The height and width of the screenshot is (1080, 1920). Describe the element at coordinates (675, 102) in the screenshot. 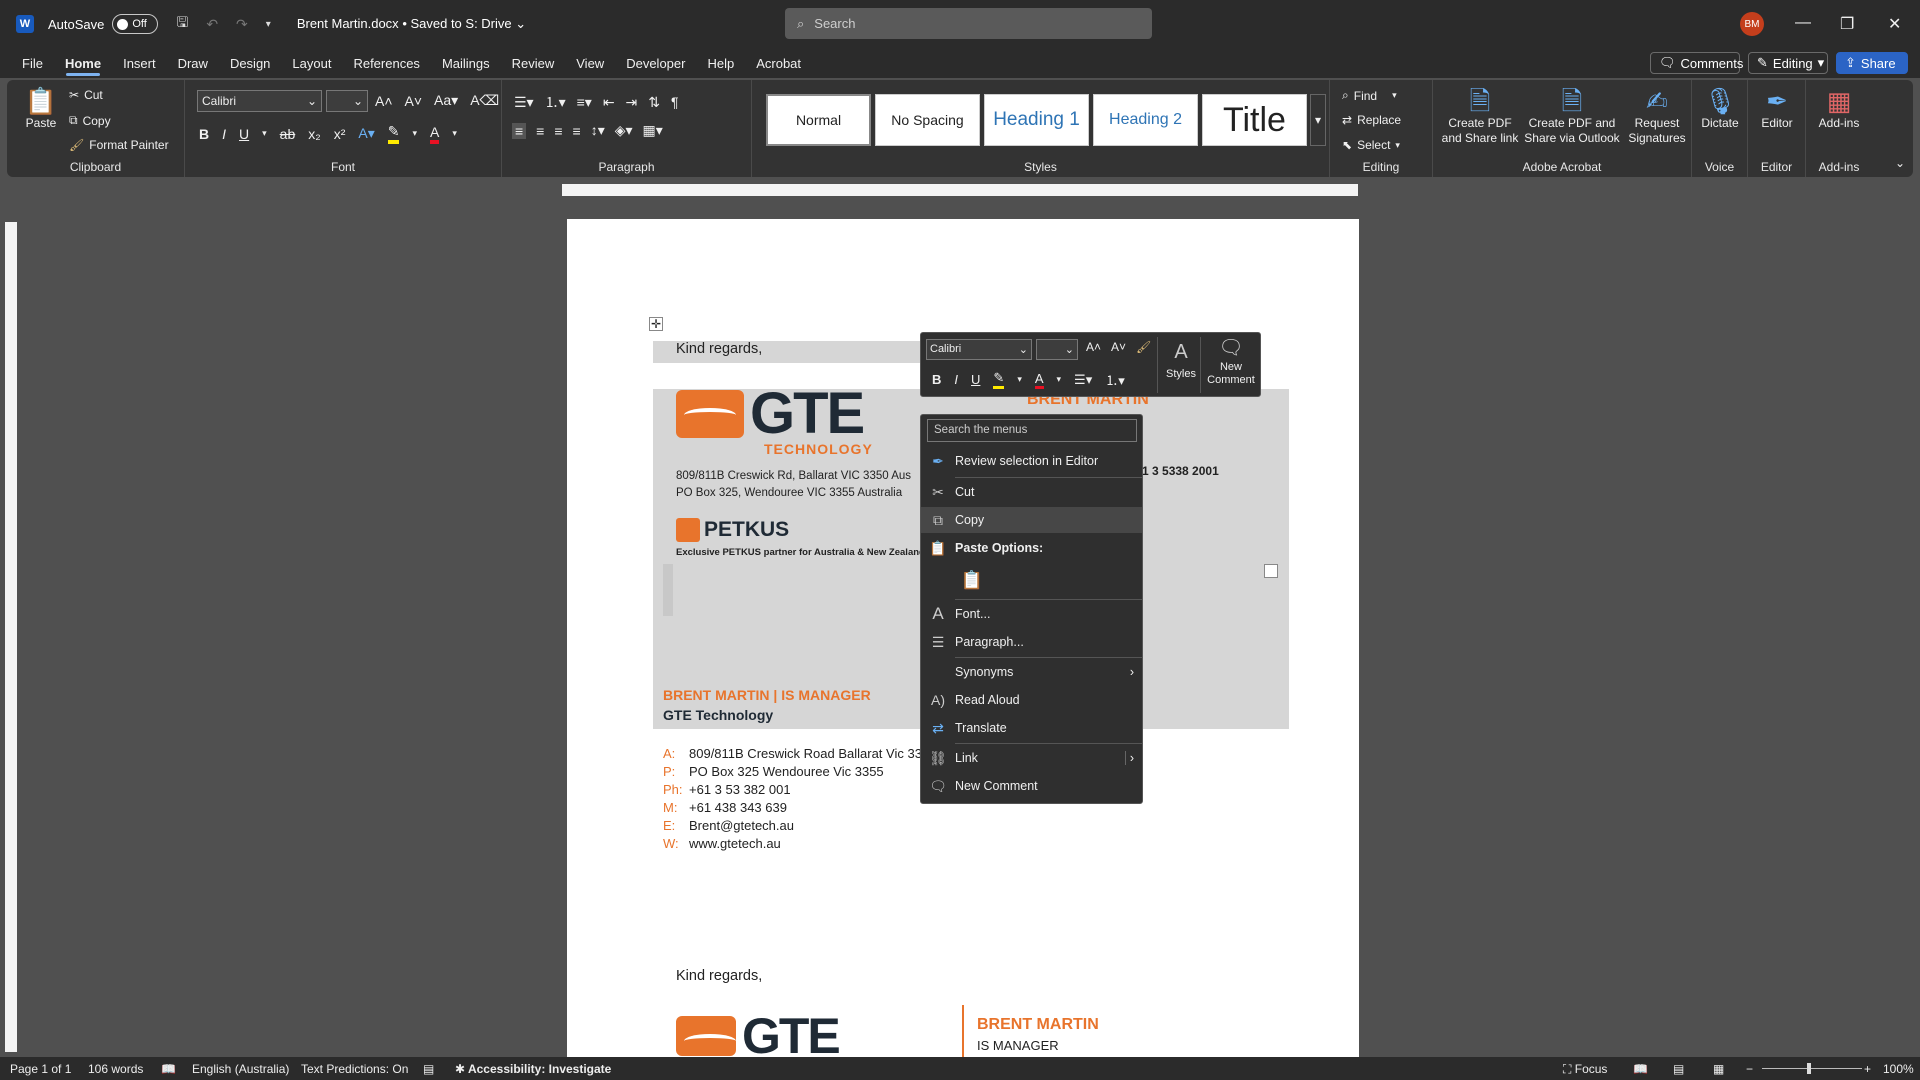

I see `show-marks-icon: ¶` at that location.